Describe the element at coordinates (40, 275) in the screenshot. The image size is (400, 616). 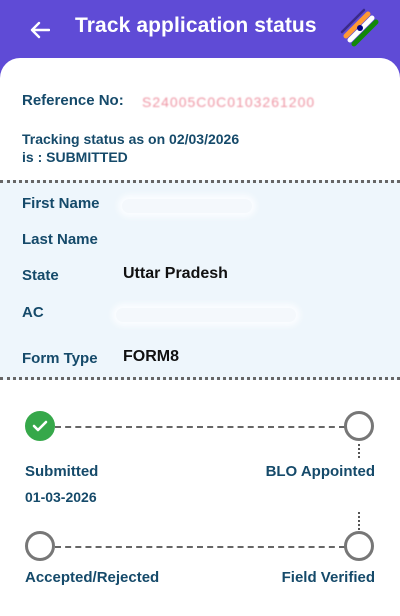
I see `detail-label: State` at that location.